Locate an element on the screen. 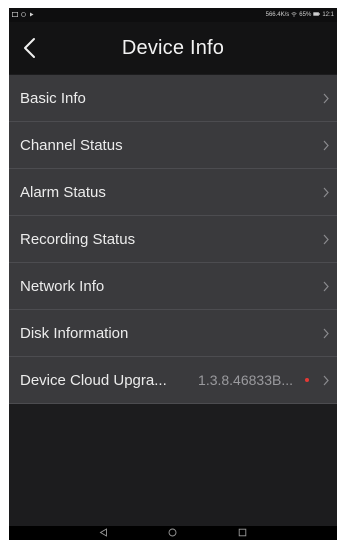 The height and width of the screenshot is (540, 337). menu-item-label: Channel Status is located at coordinates (71, 145).